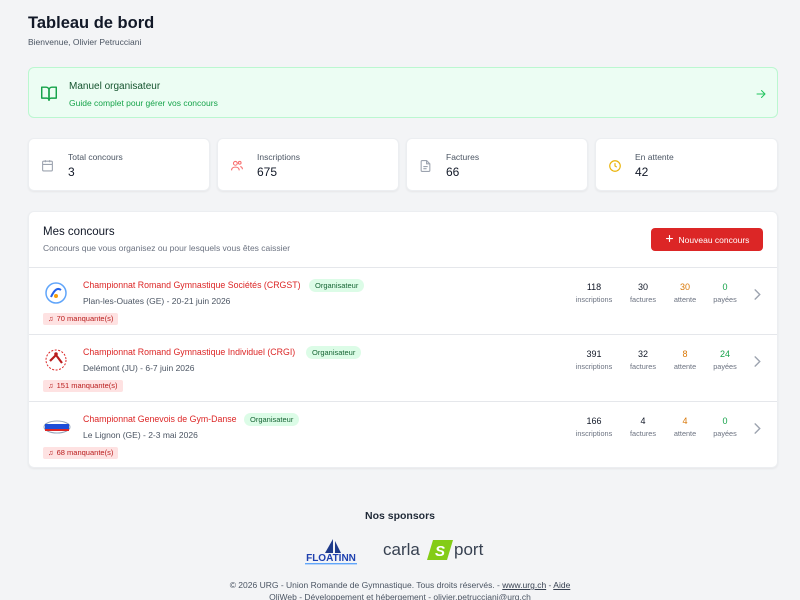  What do you see at coordinates (331, 558) in the screenshot?
I see `floatinn-logo-text: FLOATINN` at bounding box center [331, 558].